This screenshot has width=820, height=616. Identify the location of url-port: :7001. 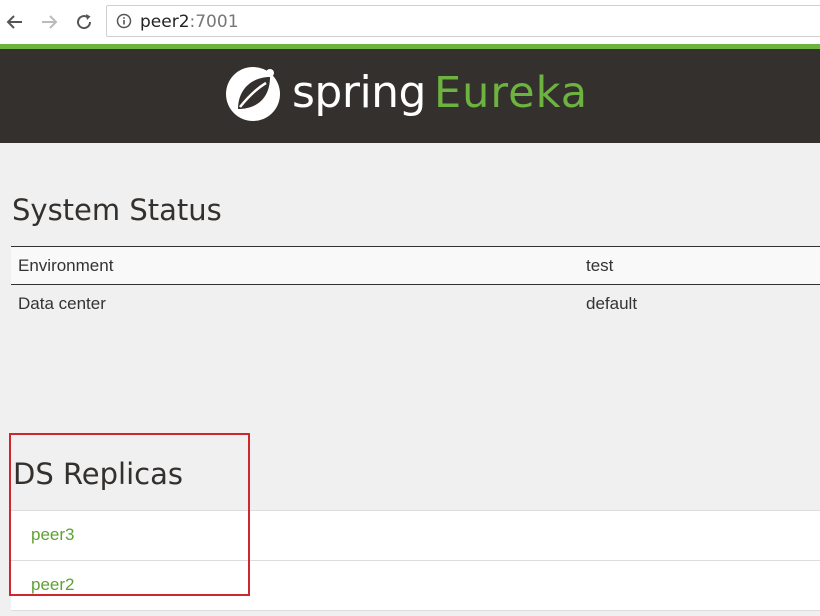
(214, 22).